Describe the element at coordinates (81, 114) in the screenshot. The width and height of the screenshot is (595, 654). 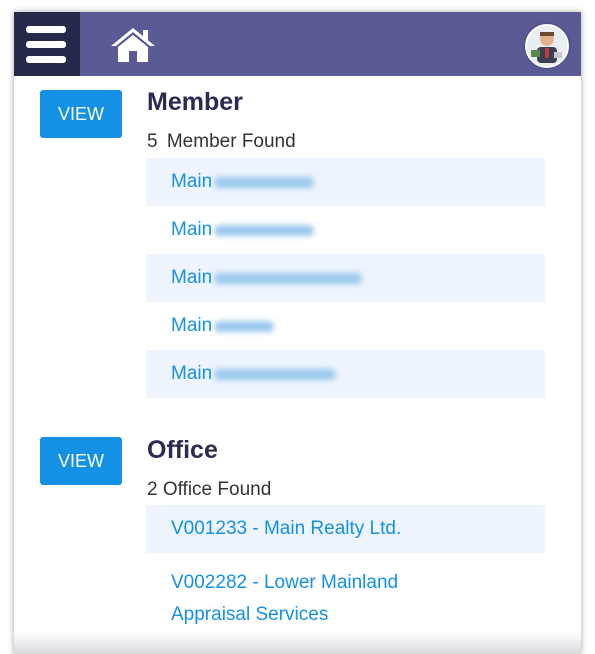
I see `member-view-button: VIEW` at that location.